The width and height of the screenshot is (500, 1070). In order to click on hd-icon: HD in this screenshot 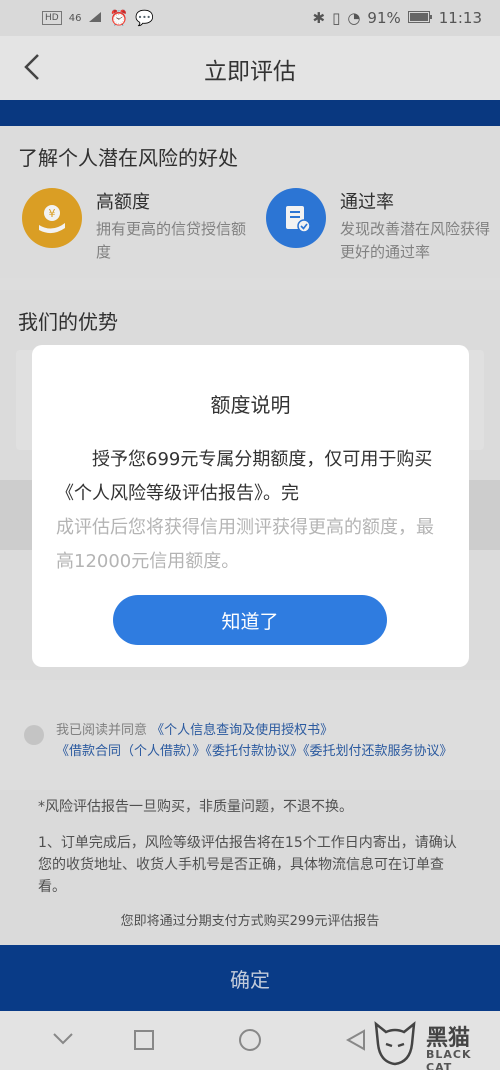, I will do `click(52, 18)`.